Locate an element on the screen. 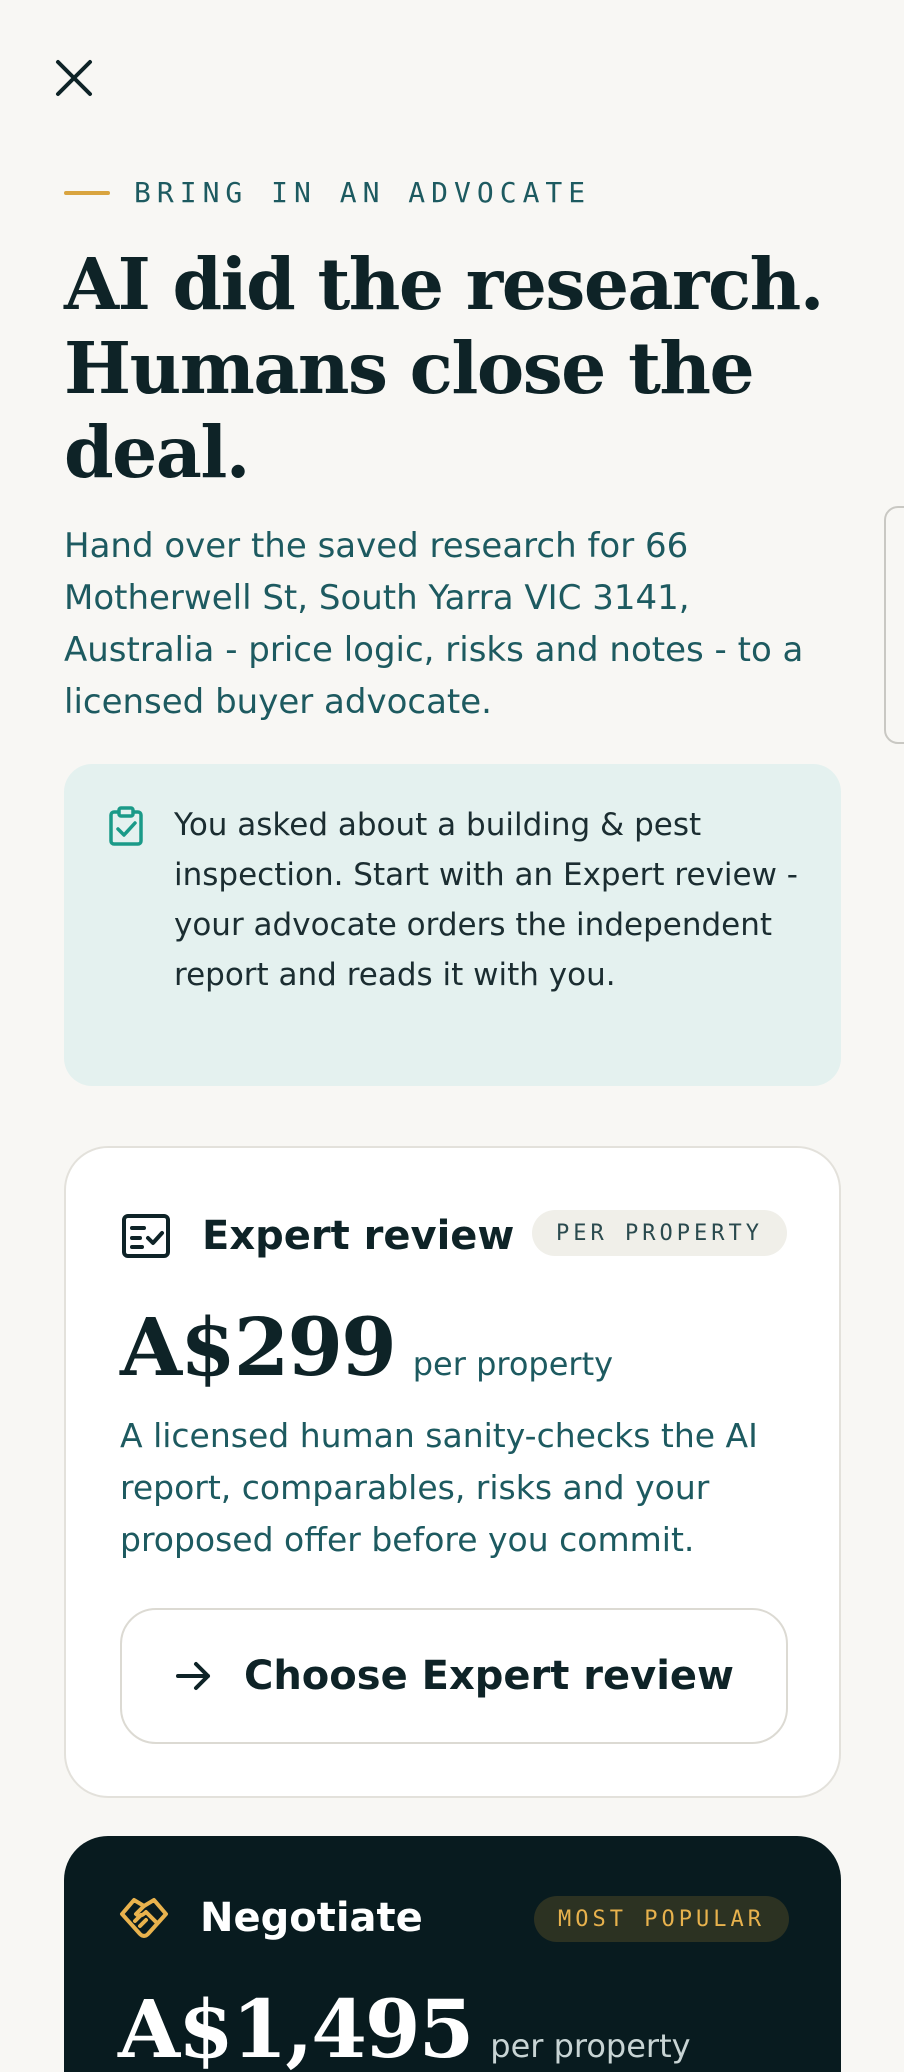 Image resolution: width=904 pixels, height=2072 pixels. eyebrow-rule is located at coordinates (87, 192).